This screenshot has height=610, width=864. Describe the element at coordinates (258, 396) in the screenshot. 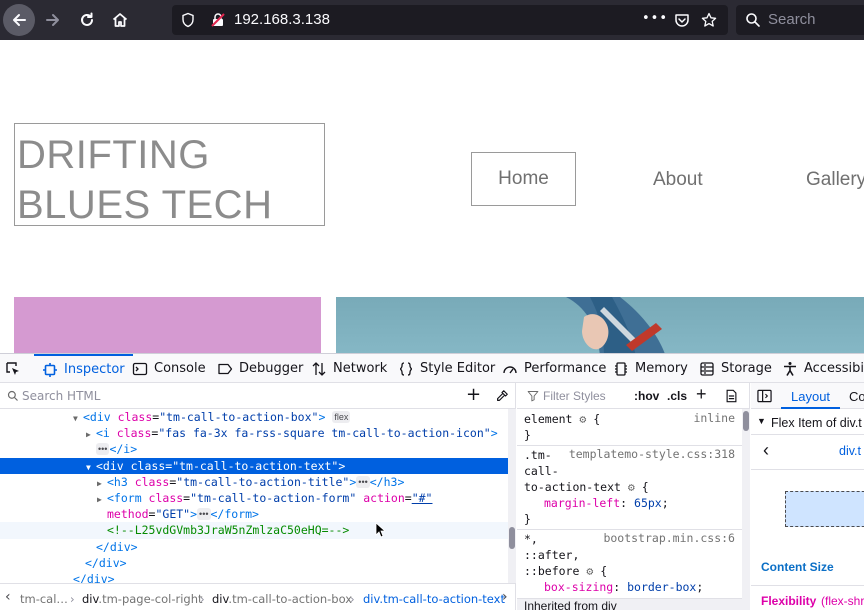

I see `search-html-field: Search HTML +` at that location.